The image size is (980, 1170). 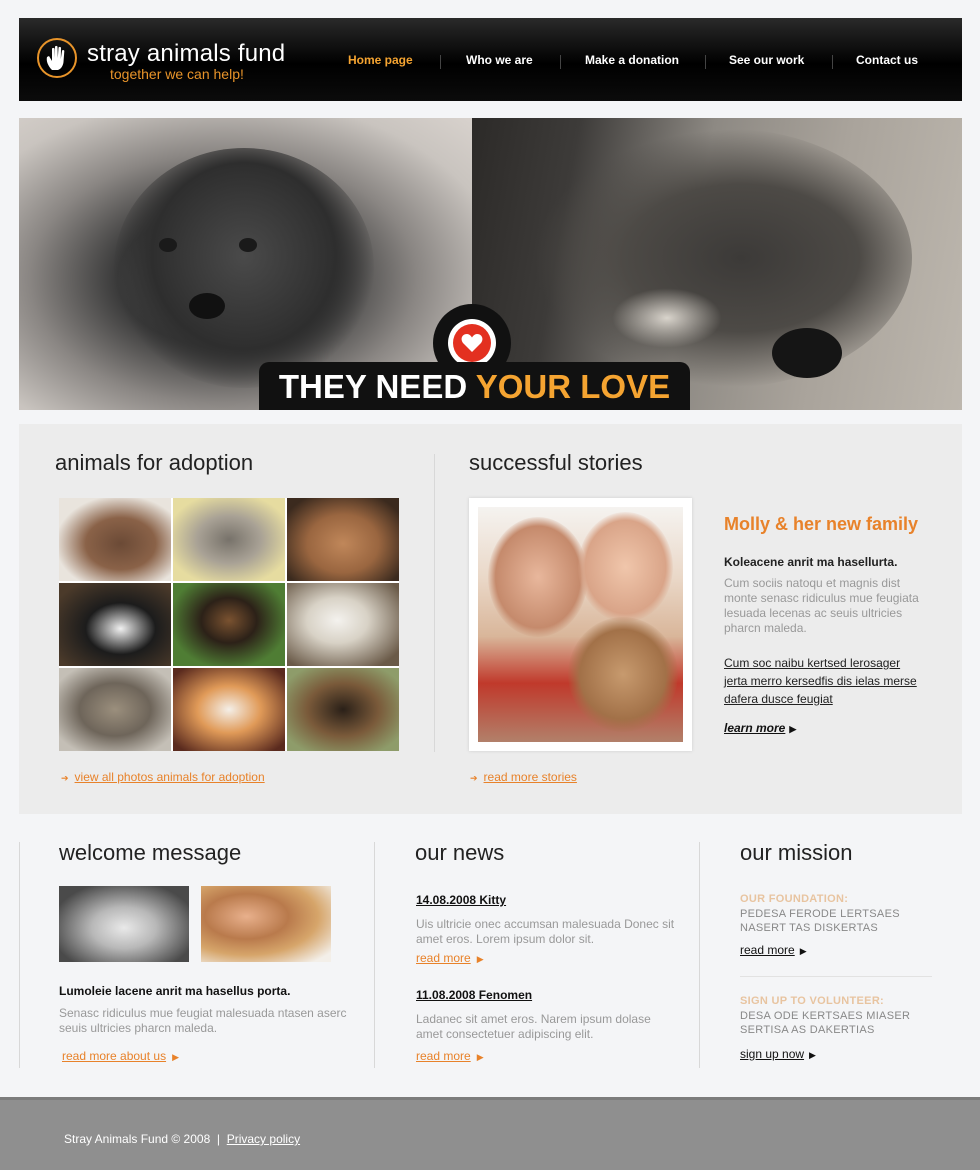 I want to click on adoption-photo-german-shepherd, so click(x=229, y=624).